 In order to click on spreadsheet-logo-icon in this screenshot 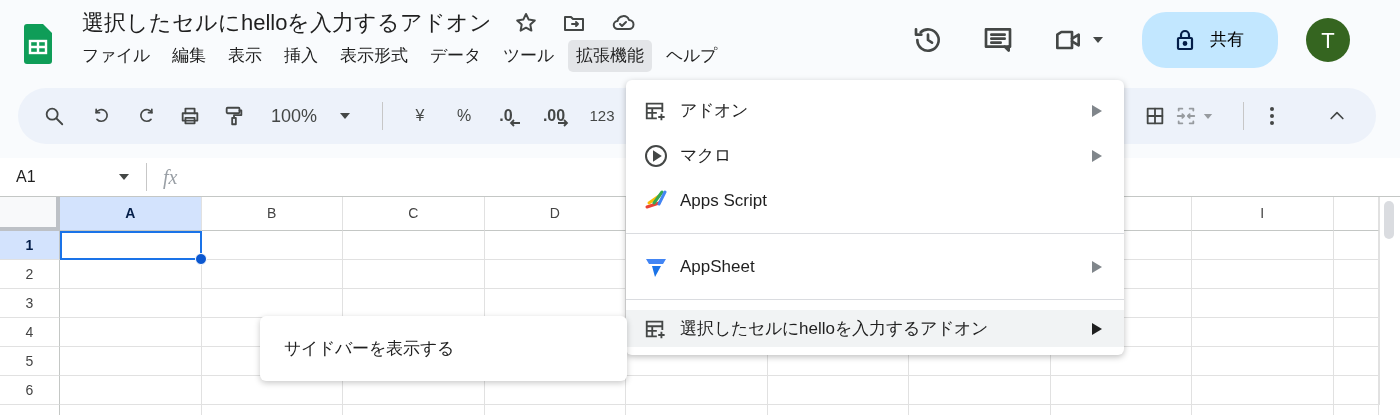, I will do `click(38, 44)`.